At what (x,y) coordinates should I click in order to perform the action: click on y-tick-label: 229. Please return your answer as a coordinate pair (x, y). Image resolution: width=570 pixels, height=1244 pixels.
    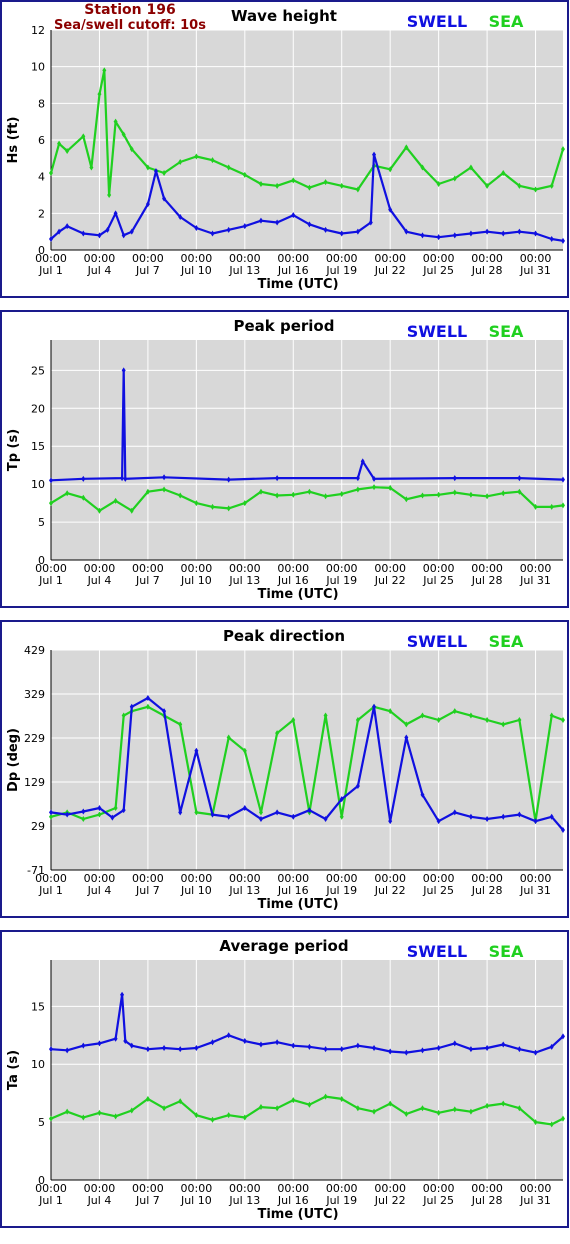
    Looking at the image, I should click on (34, 738).